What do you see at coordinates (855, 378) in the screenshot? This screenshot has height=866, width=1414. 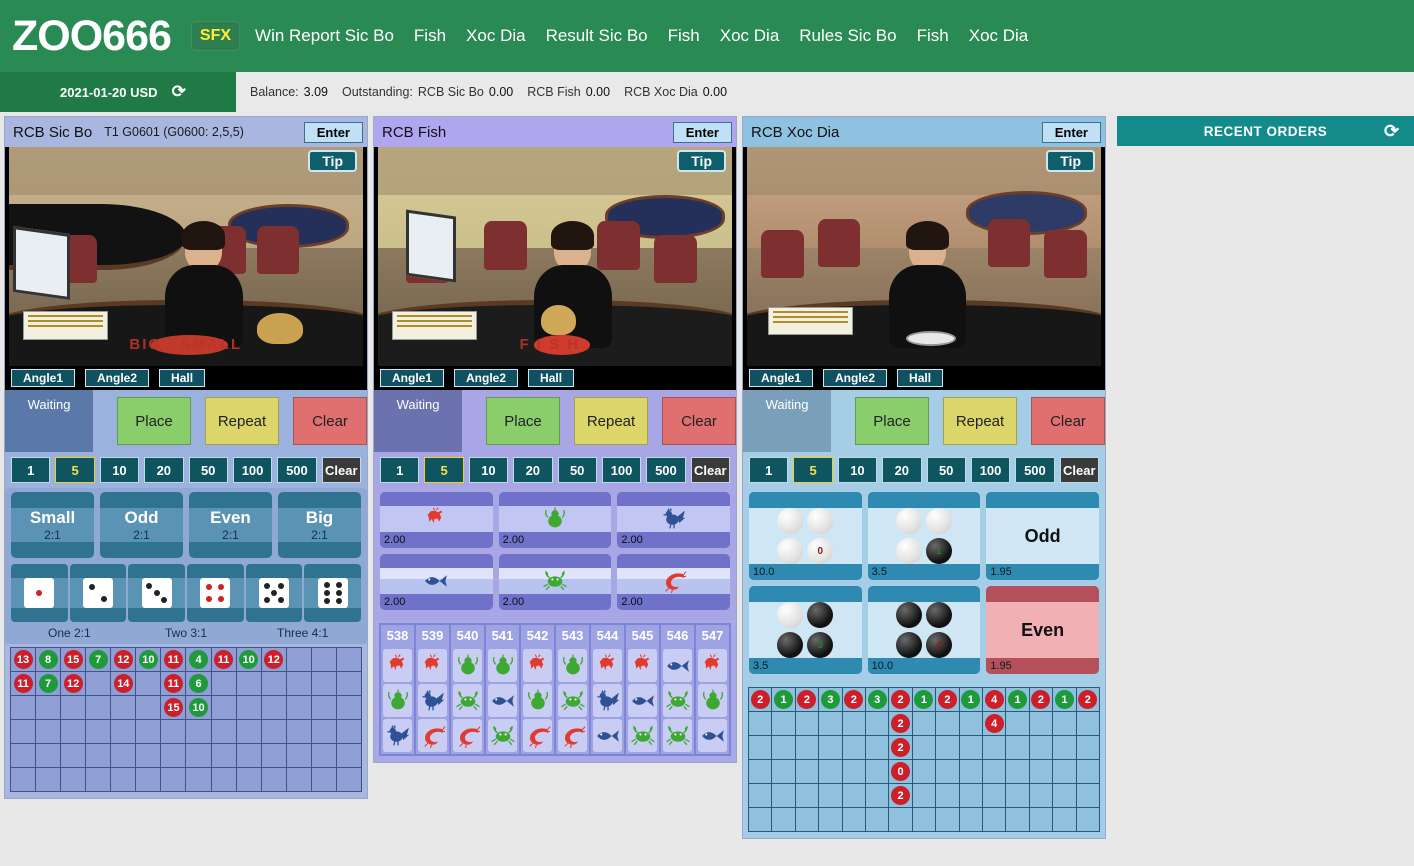 I see `xoc-dia-angle2-button: Angle2` at bounding box center [855, 378].